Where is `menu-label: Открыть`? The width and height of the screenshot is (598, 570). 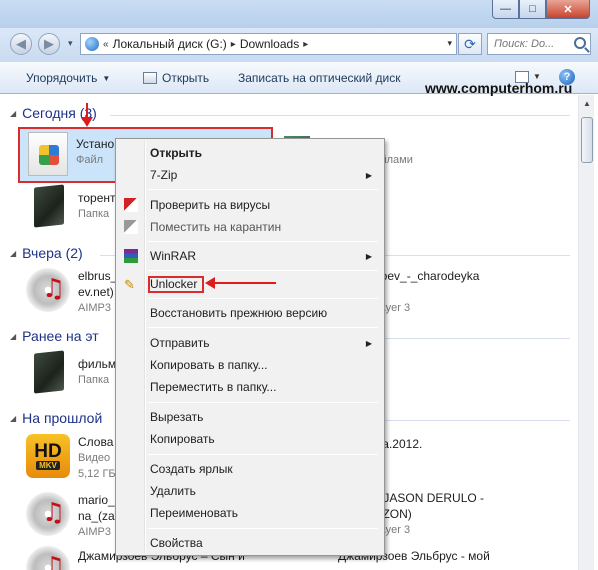 menu-label: Открыть is located at coordinates (176, 153).